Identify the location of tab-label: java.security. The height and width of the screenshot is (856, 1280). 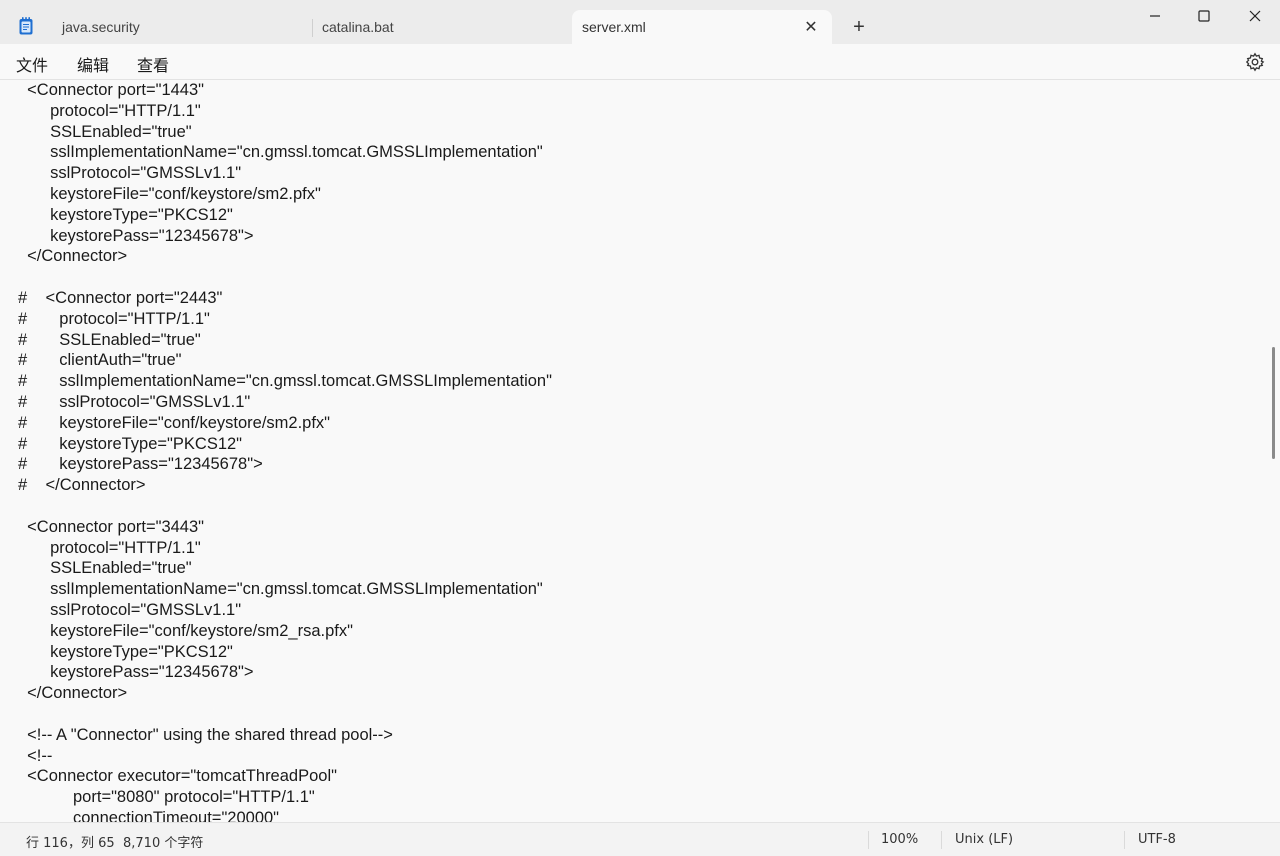
(101, 27).